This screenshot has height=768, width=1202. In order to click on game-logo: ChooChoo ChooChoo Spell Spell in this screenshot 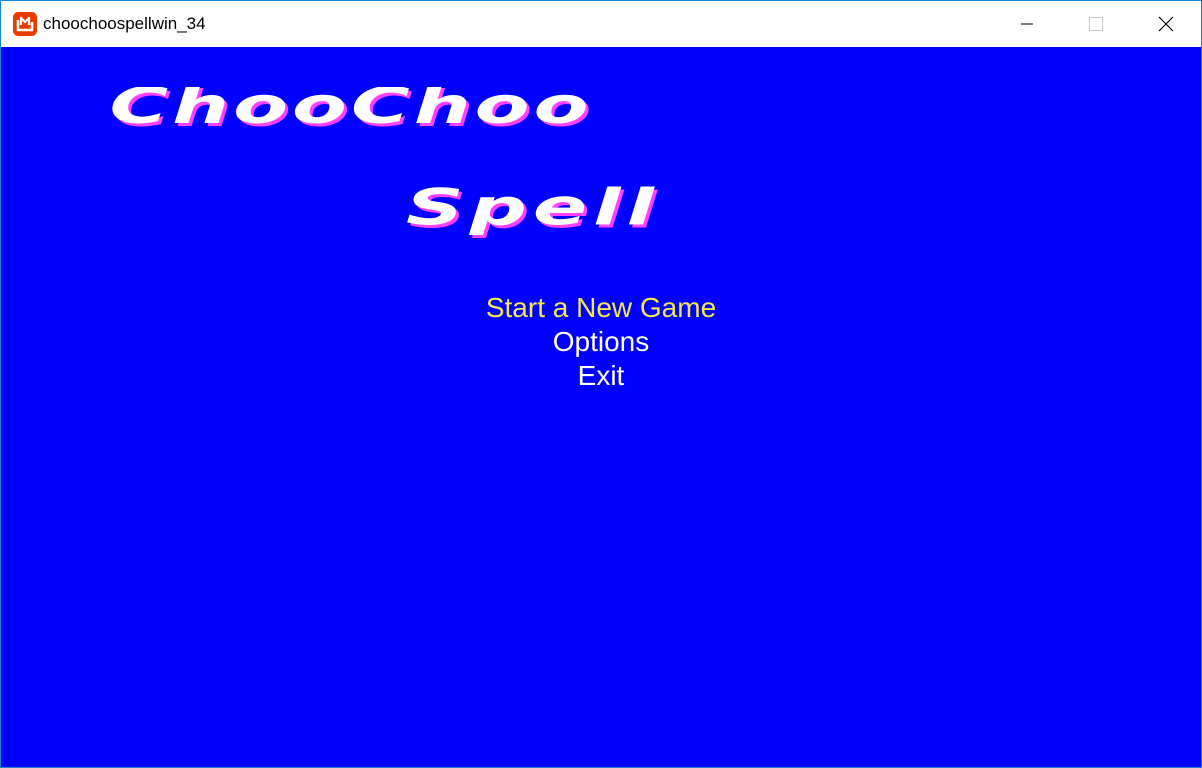, I will do `click(384, 163)`.